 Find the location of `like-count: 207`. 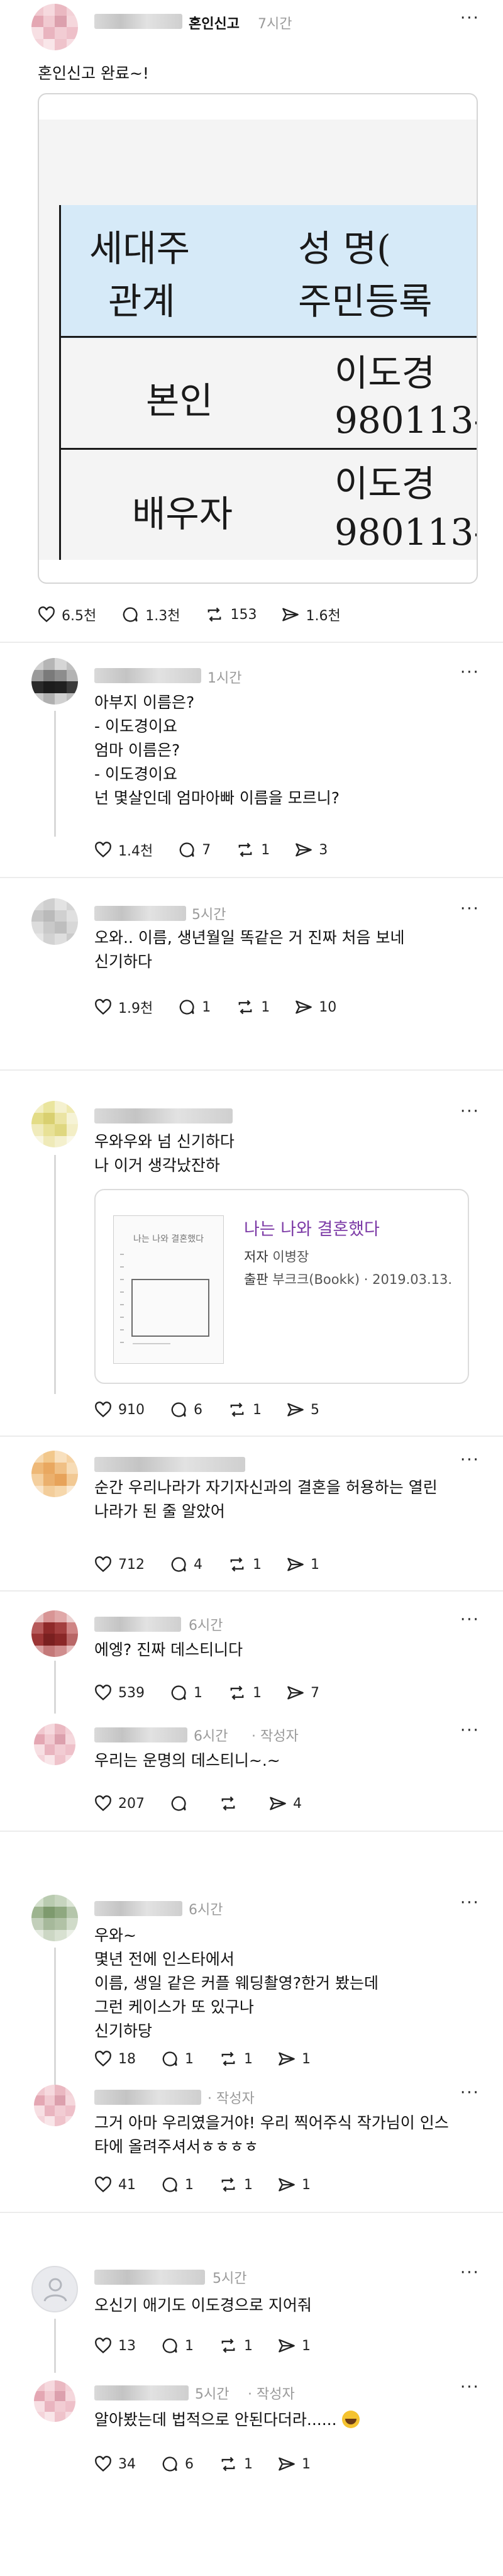

like-count: 207 is located at coordinates (131, 1803).